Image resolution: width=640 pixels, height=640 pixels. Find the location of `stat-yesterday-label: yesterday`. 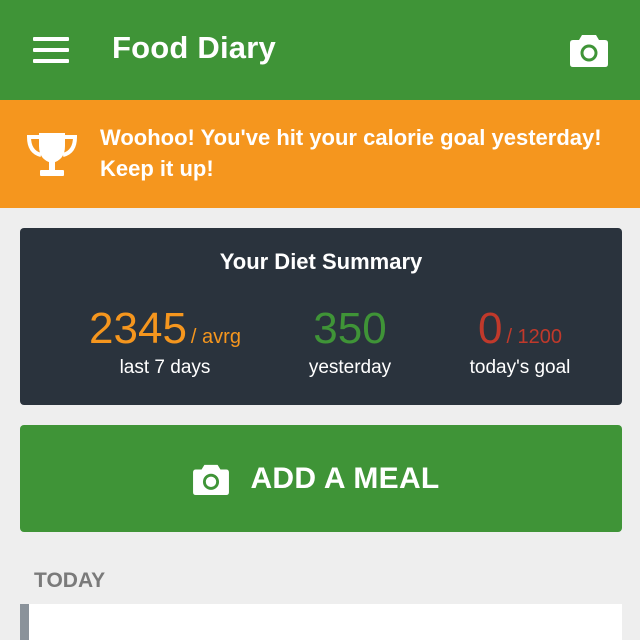

stat-yesterday-label: yesterday is located at coordinates (350, 367).